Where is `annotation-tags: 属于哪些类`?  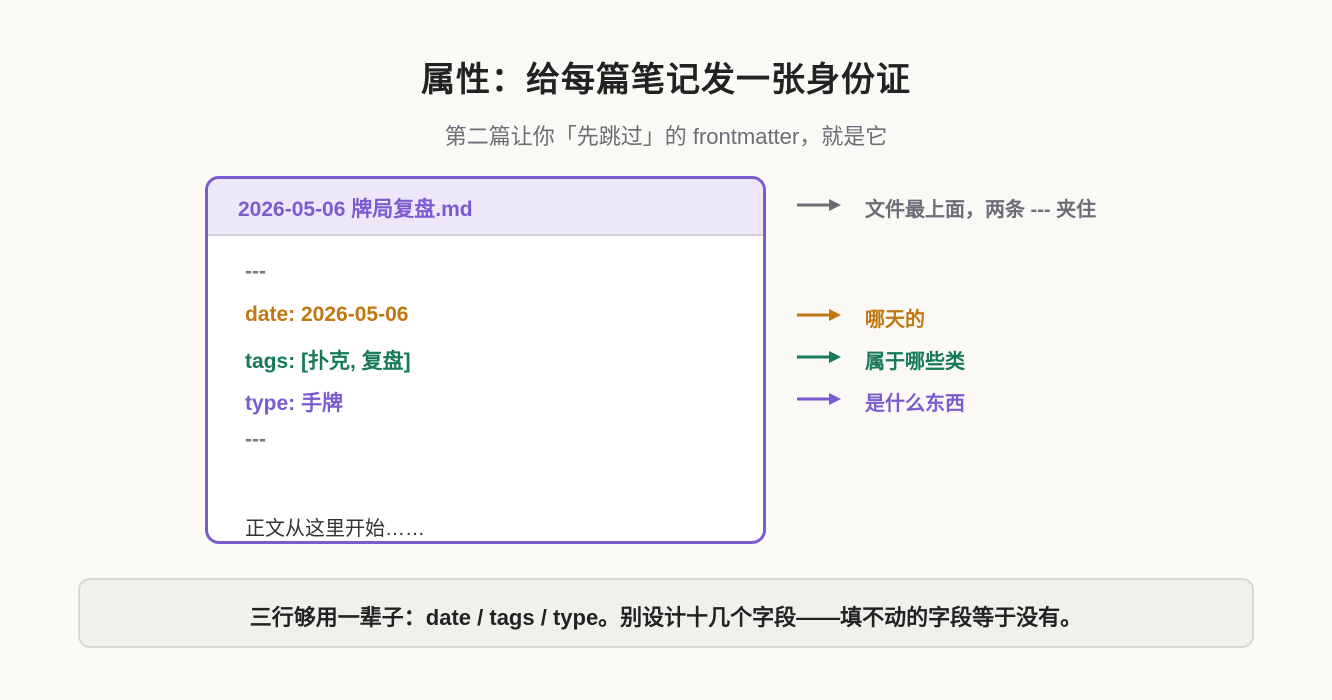 annotation-tags: 属于哪些类 is located at coordinates (915, 362).